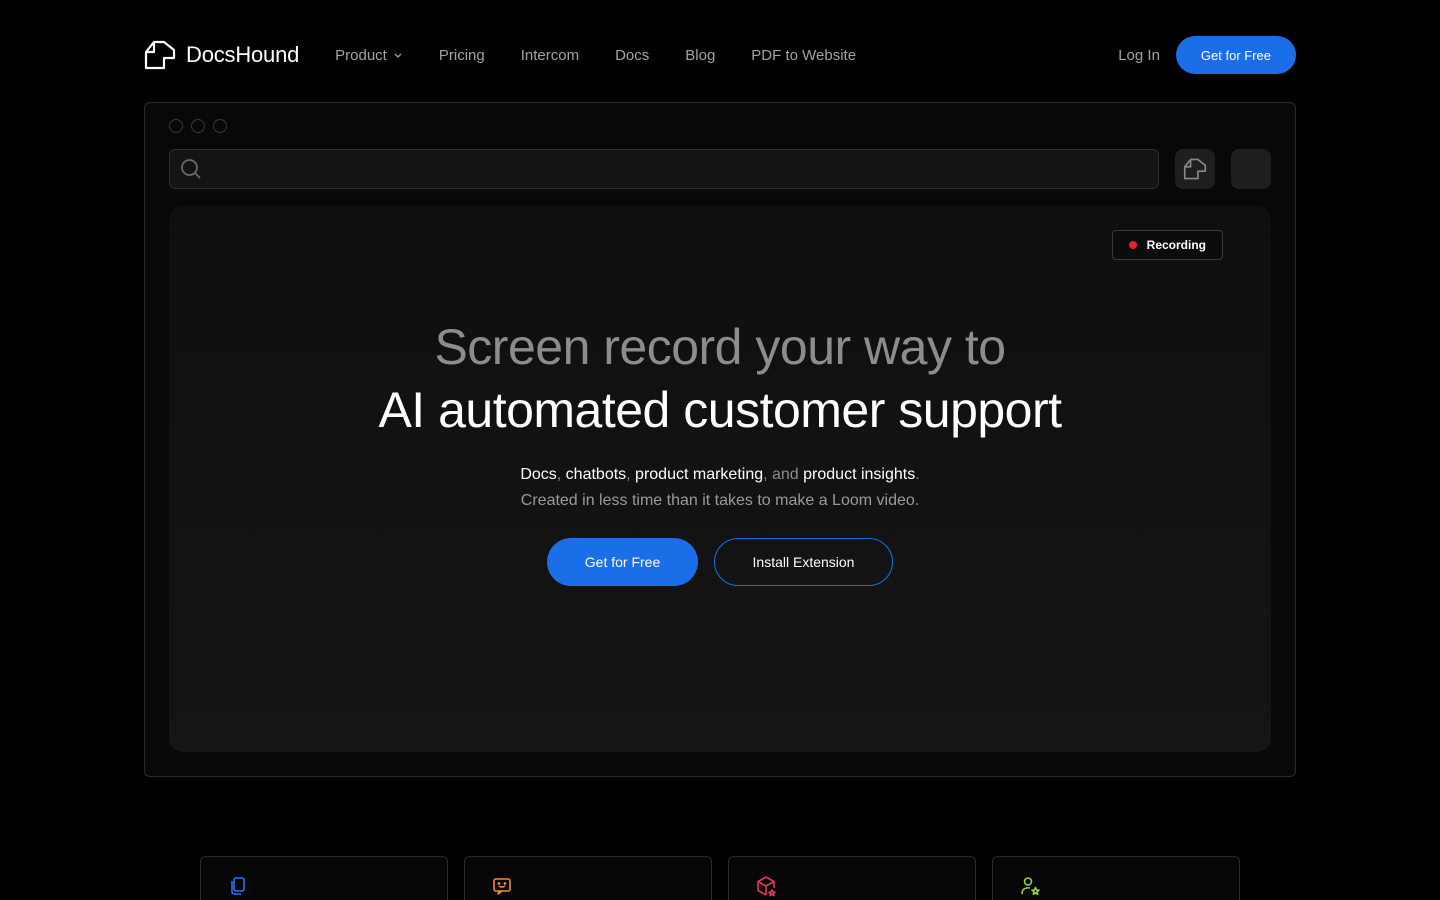 Image resolution: width=1440 pixels, height=900 pixels. I want to click on search-icon, so click(191, 169).